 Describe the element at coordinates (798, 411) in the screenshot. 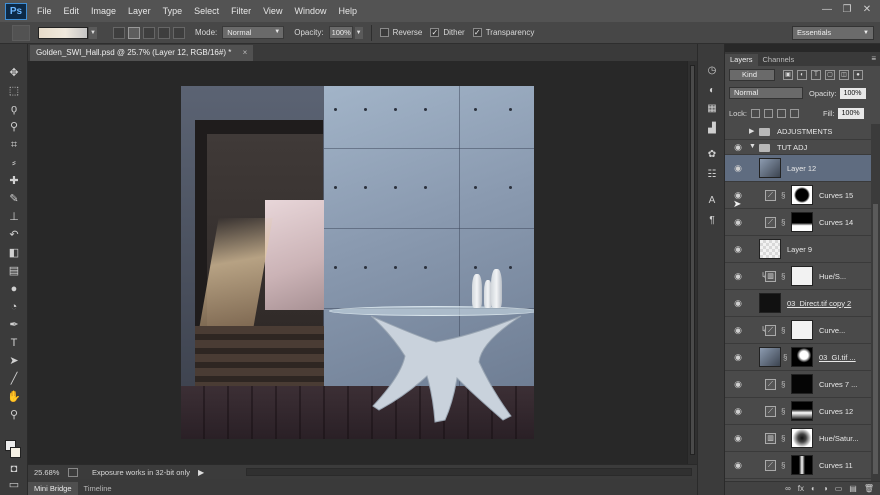

I see `layer-row: ◉ ⟋ § Curves 12` at that location.